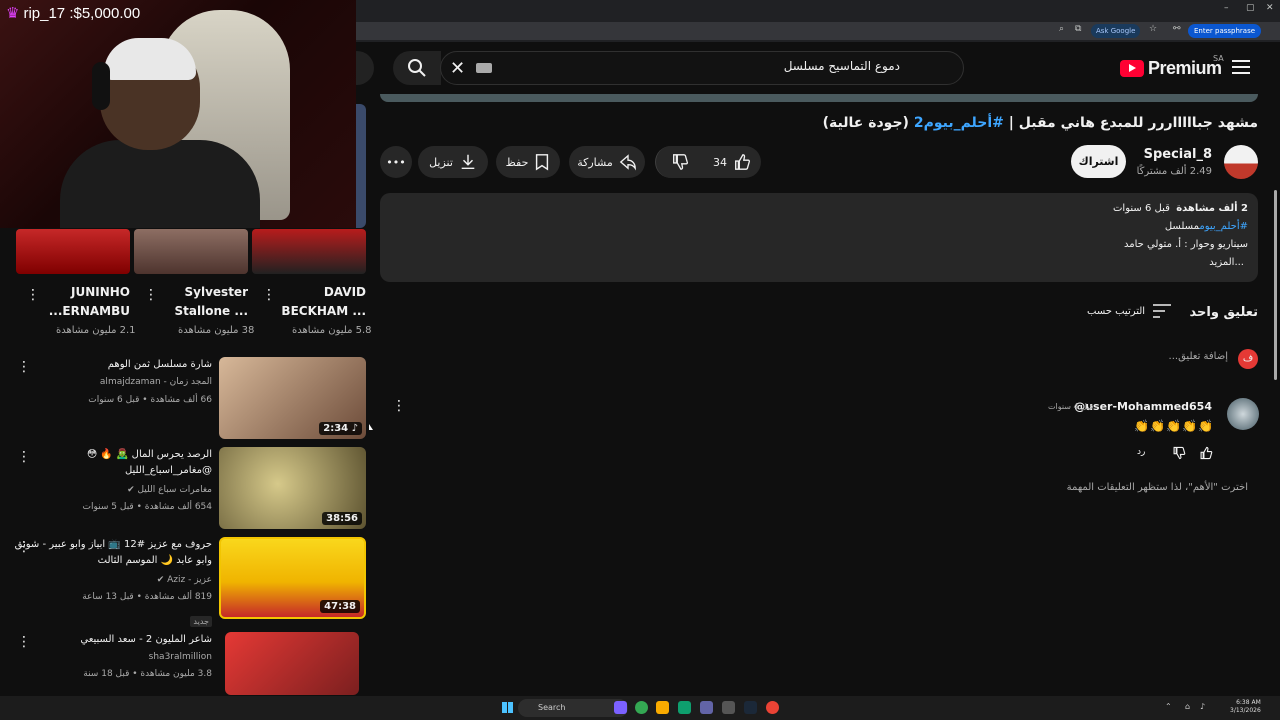 The width and height of the screenshot is (1280, 720). What do you see at coordinates (342, 518) in the screenshot?
I see `duration-badge: 38:56` at bounding box center [342, 518].